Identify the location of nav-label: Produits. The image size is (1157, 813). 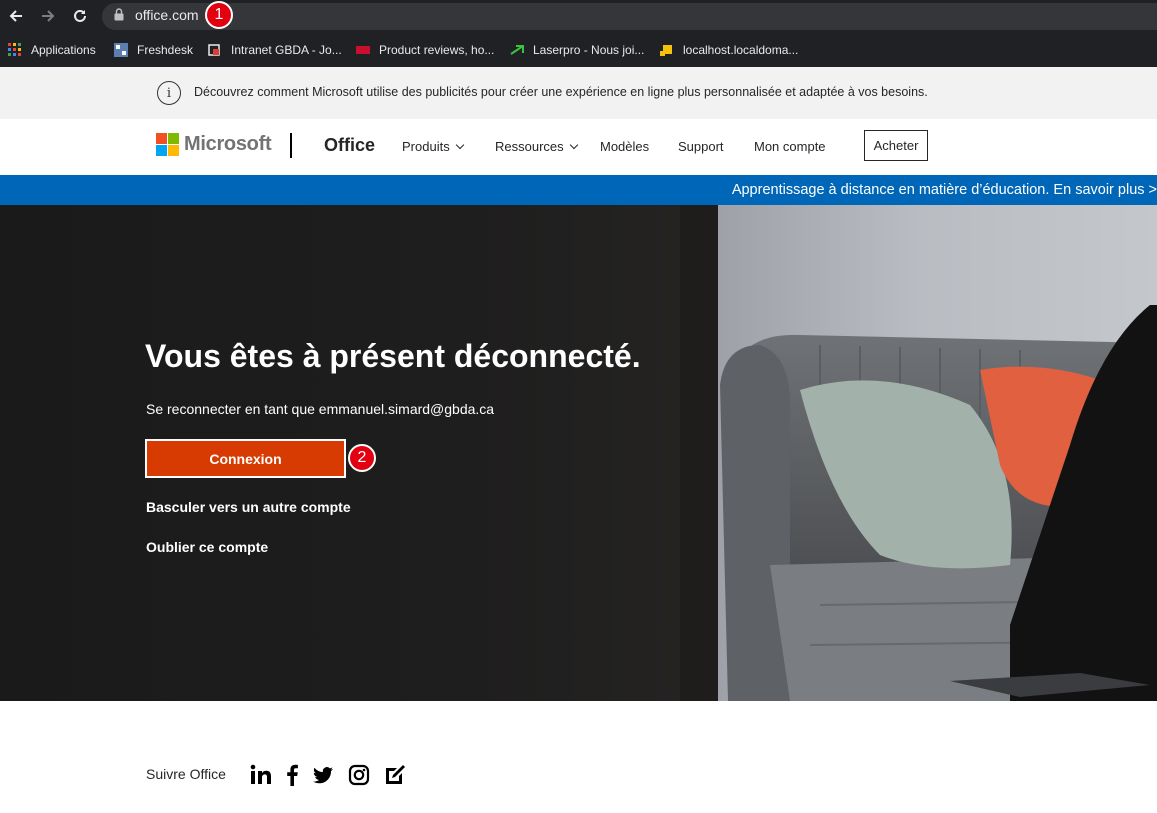
(426, 146).